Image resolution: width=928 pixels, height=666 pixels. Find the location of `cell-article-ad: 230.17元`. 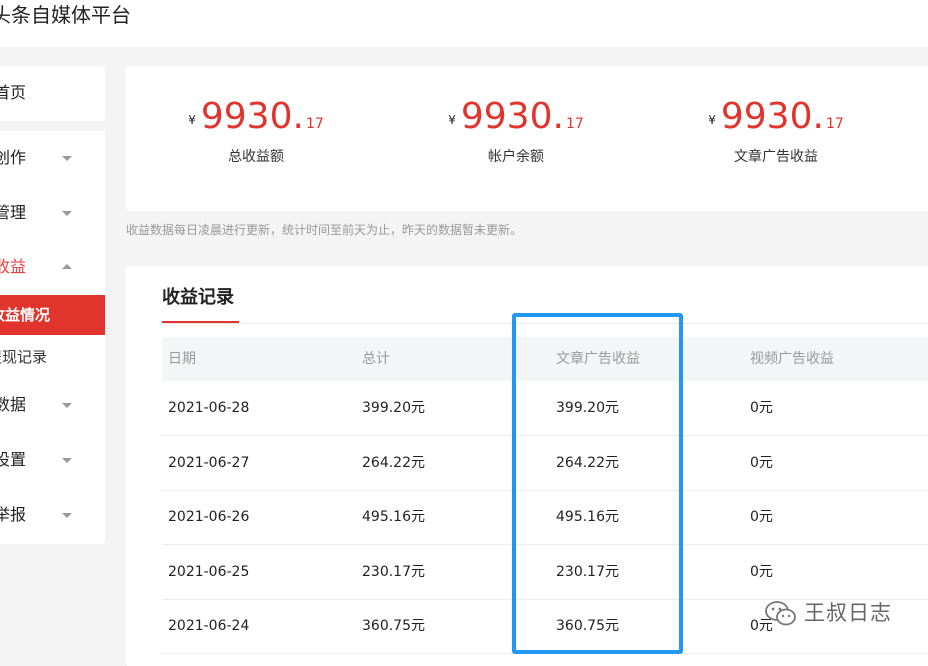

cell-article-ad: 230.17元 is located at coordinates (587, 572).